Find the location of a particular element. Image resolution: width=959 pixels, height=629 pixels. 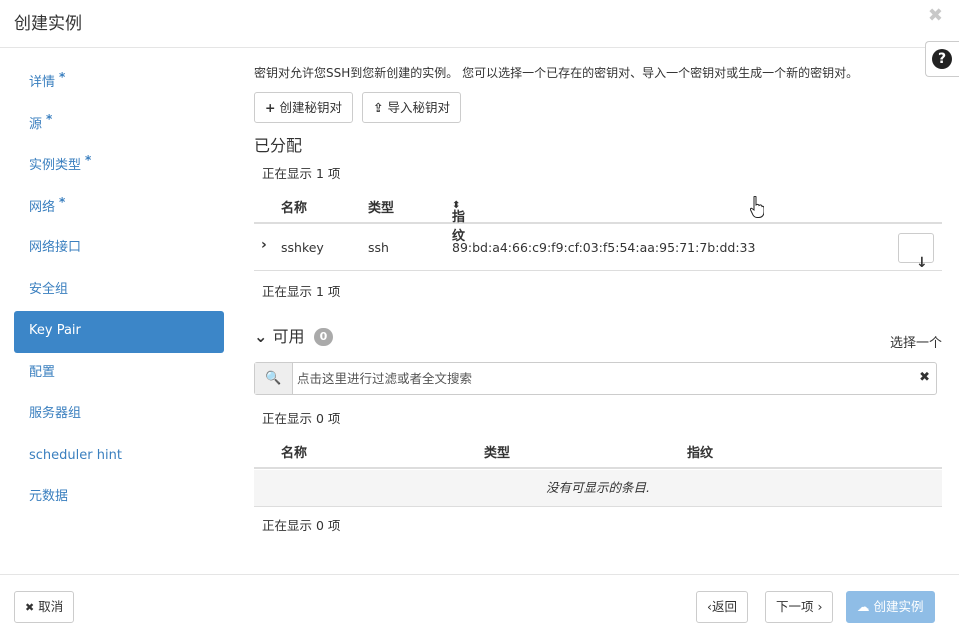

upload-icon: ⇪ is located at coordinates (378, 107).